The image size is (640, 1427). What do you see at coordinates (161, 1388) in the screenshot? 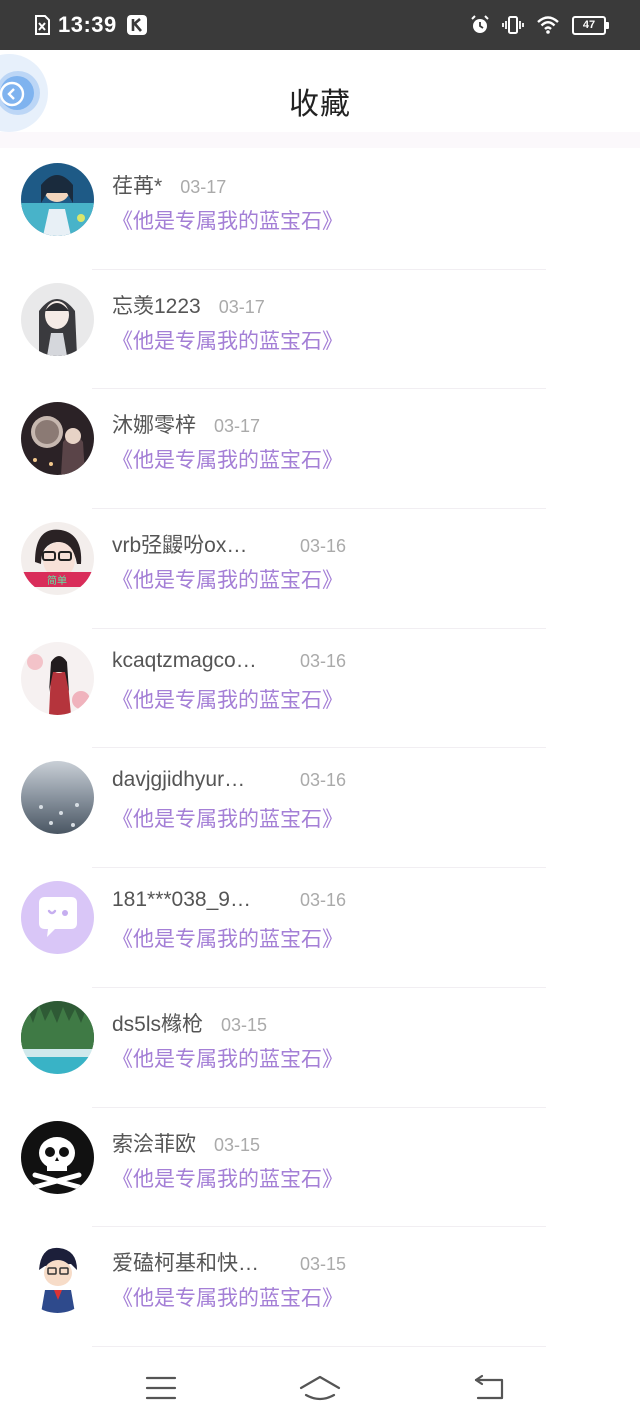
I see `menu-icon` at bounding box center [161, 1388].